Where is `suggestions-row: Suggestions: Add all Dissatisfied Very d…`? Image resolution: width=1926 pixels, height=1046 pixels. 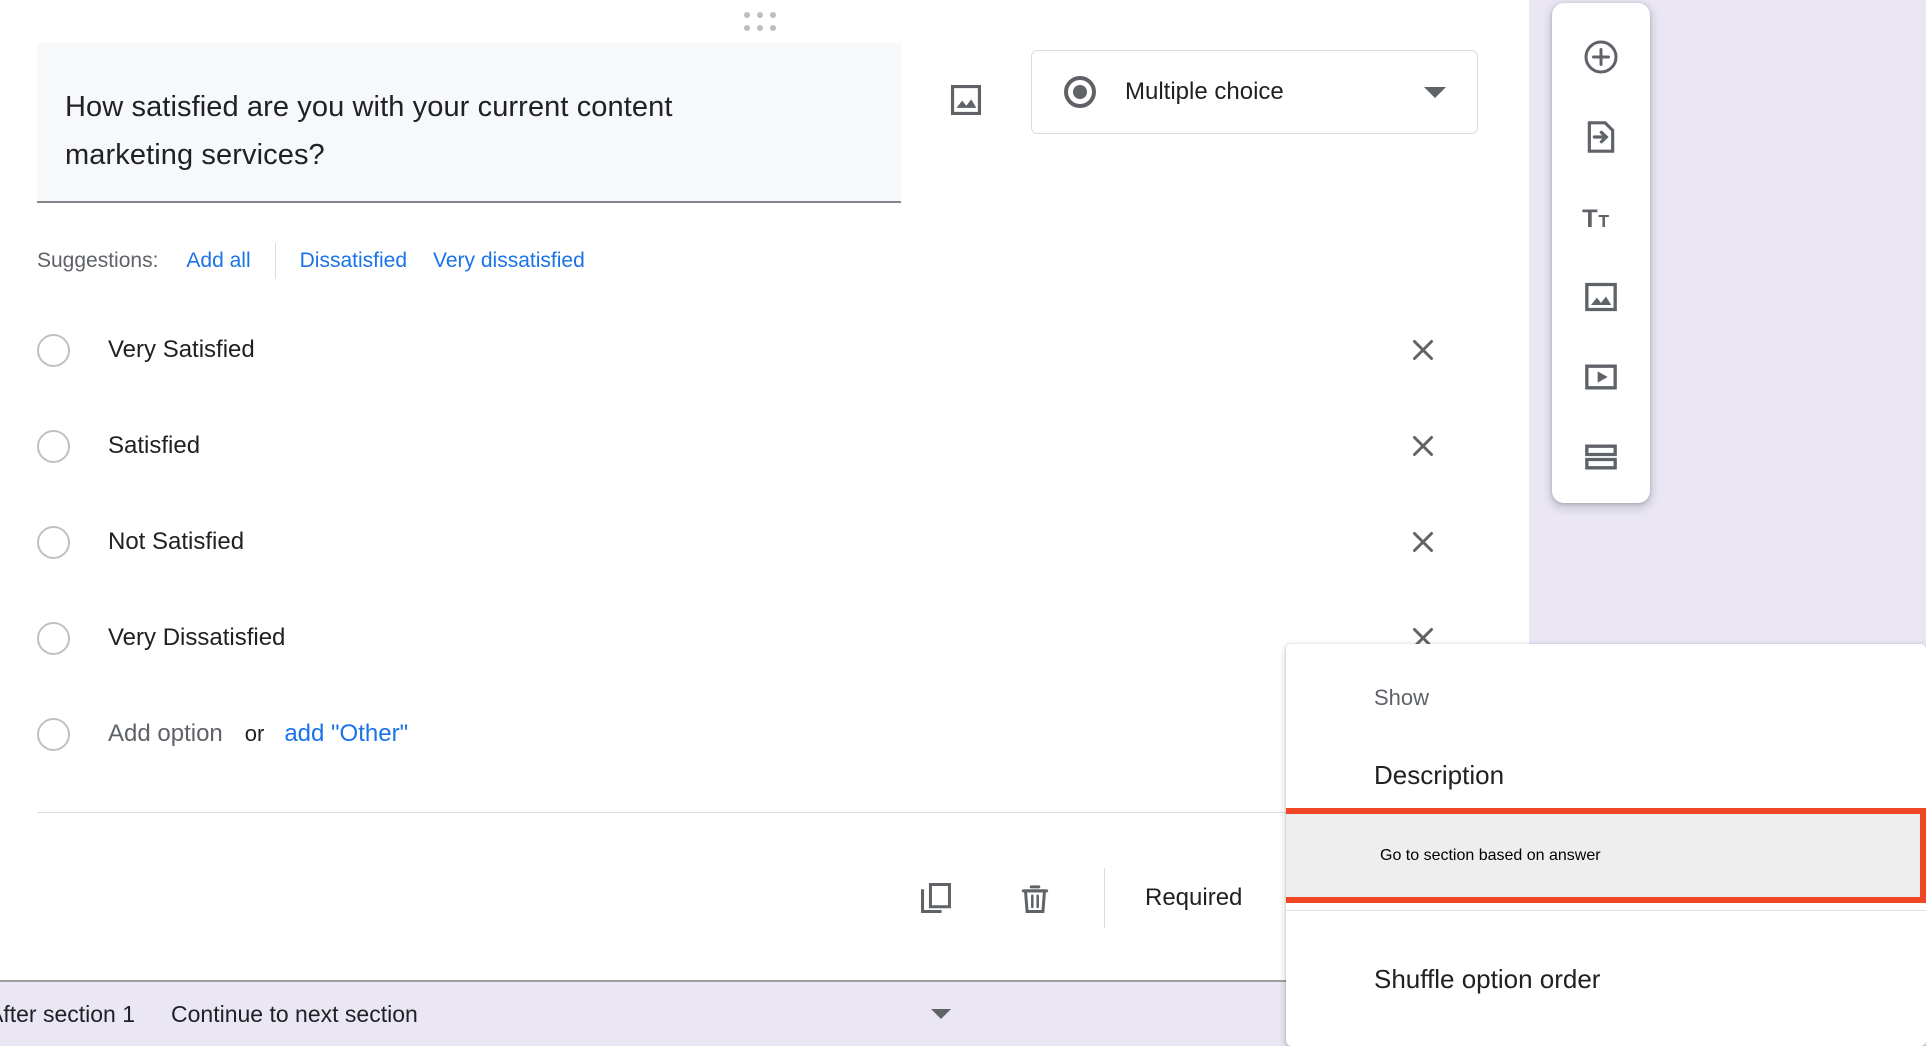 suggestions-row: Suggestions: Add all Dissatisfied Very d… is located at coordinates (311, 261).